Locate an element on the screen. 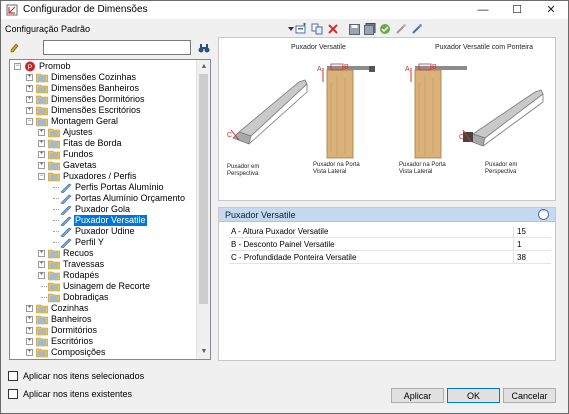 The width and height of the screenshot is (569, 414). perspective-handle-right is located at coordinates (503, 118).